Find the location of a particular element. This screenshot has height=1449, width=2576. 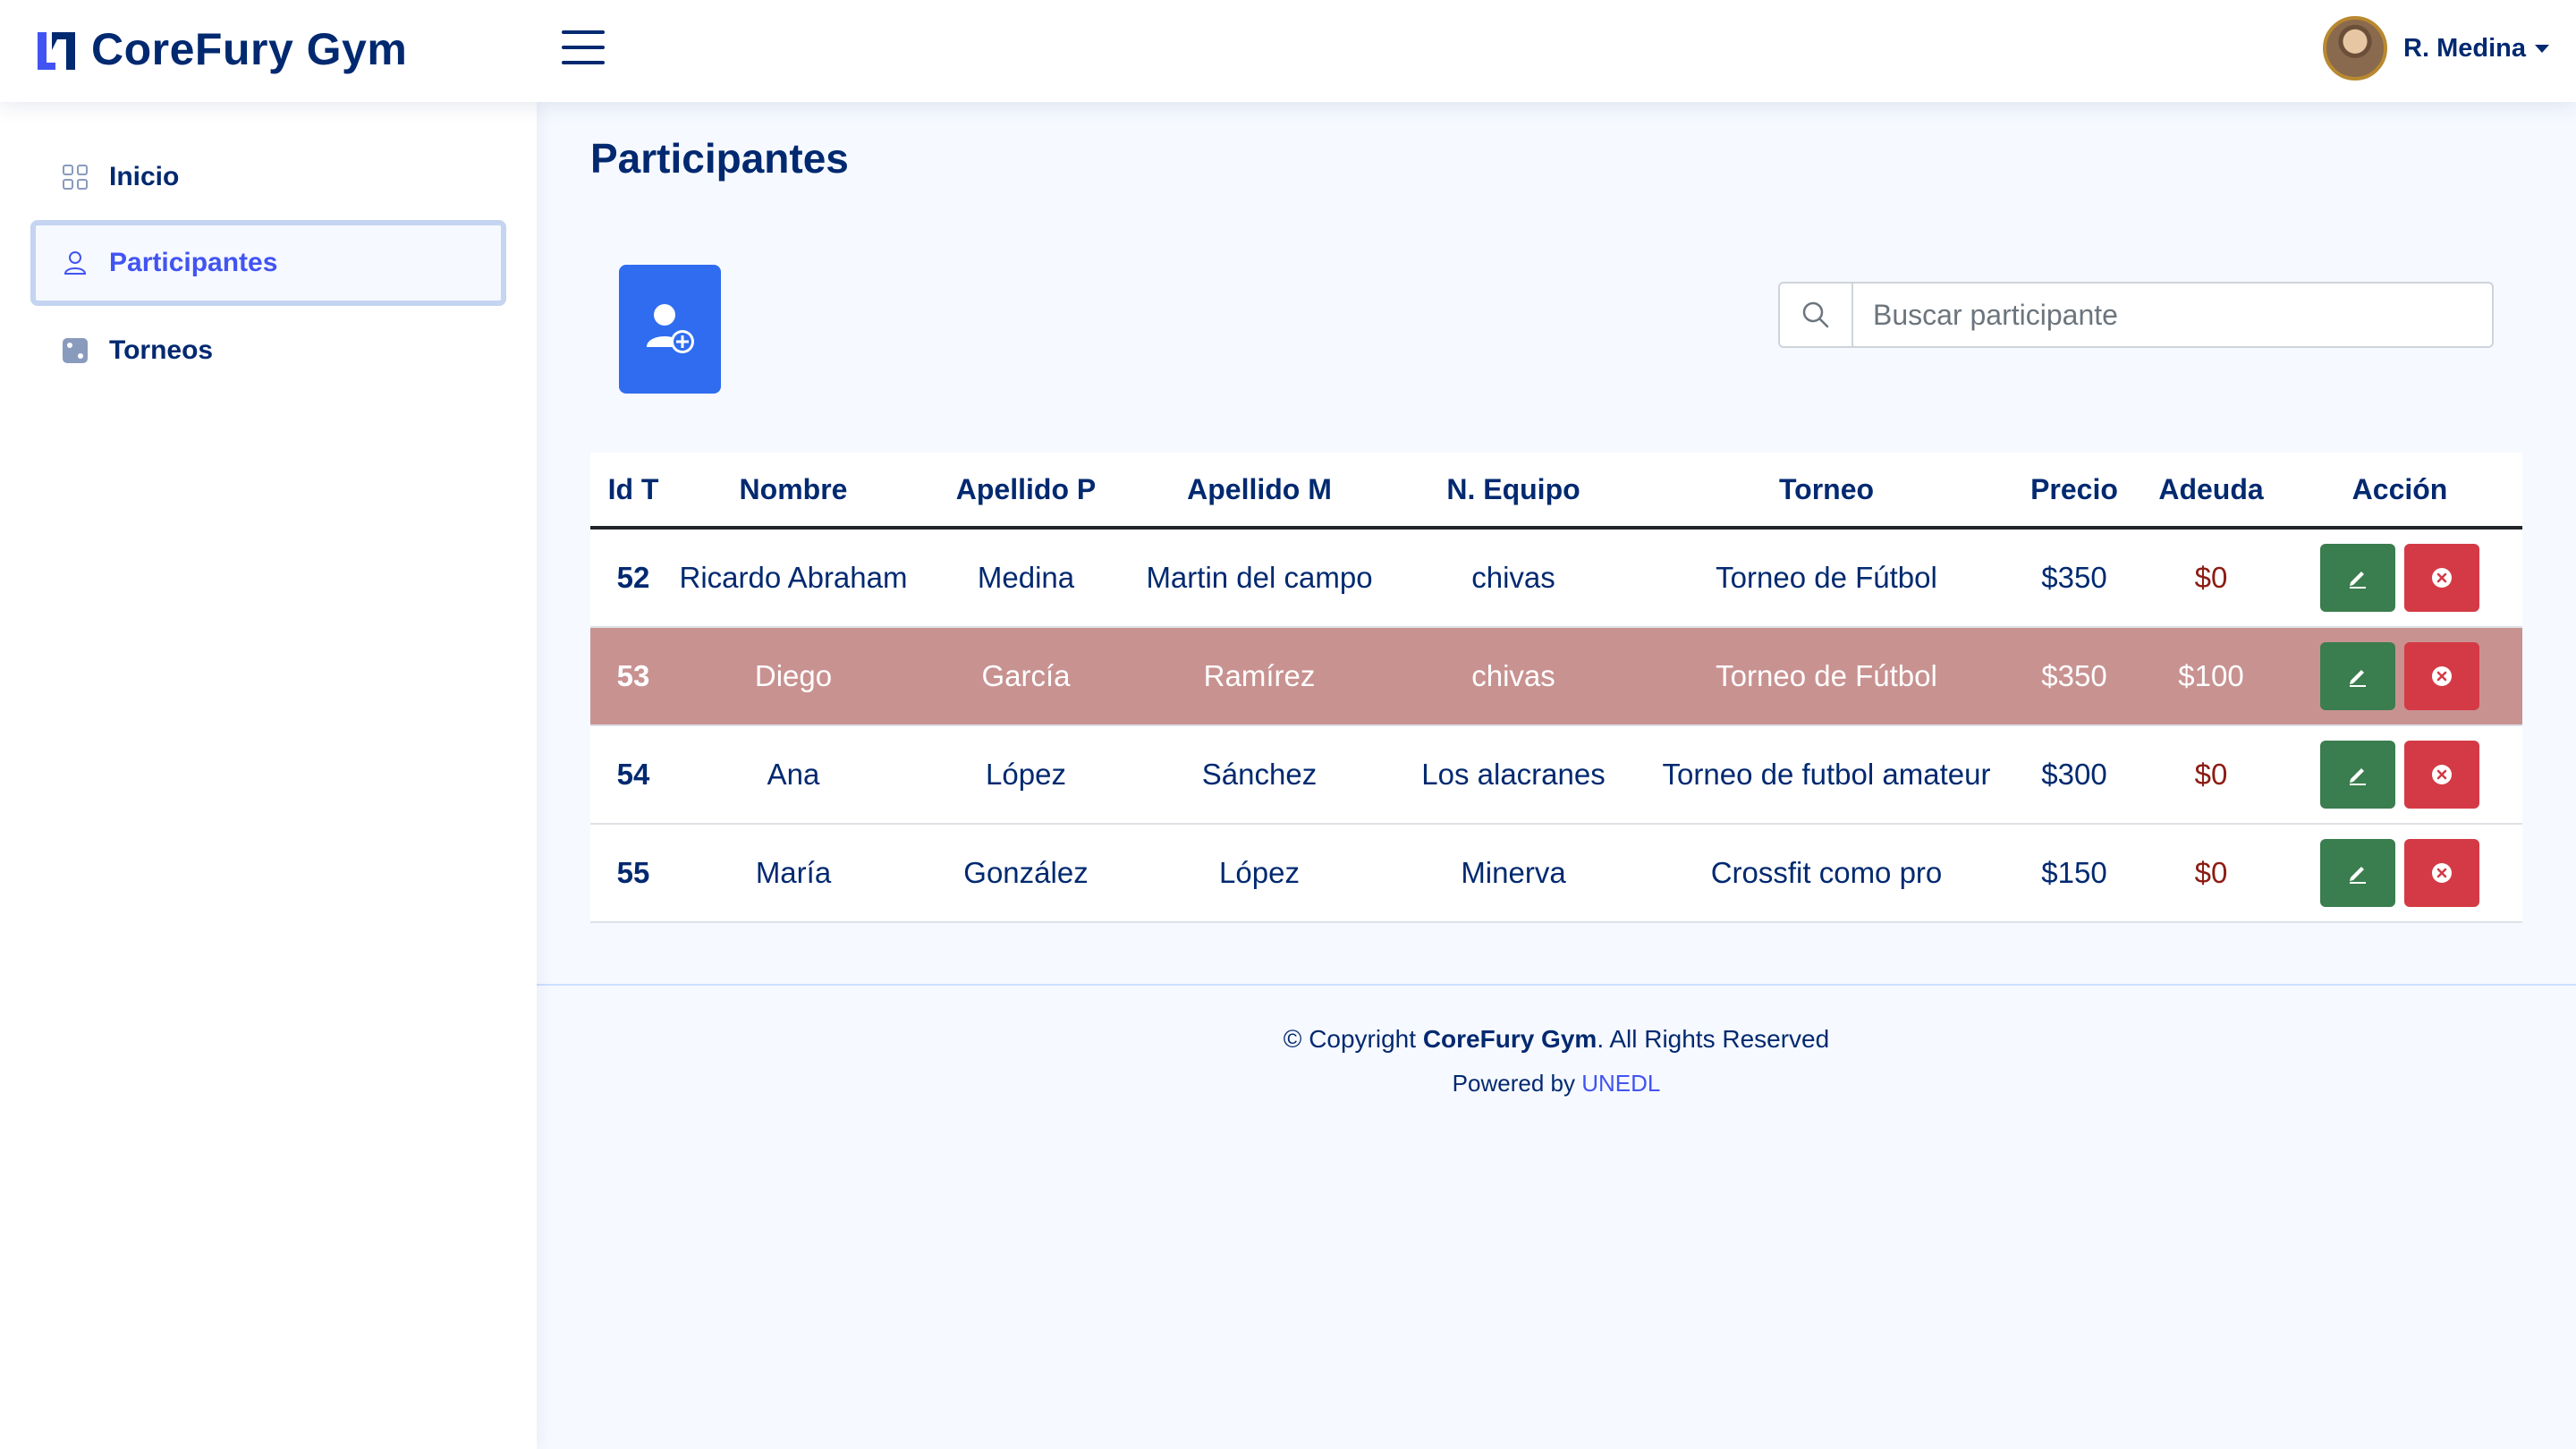

top-header: CoreFury Gym R. Medina is located at coordinates (1288, 51).